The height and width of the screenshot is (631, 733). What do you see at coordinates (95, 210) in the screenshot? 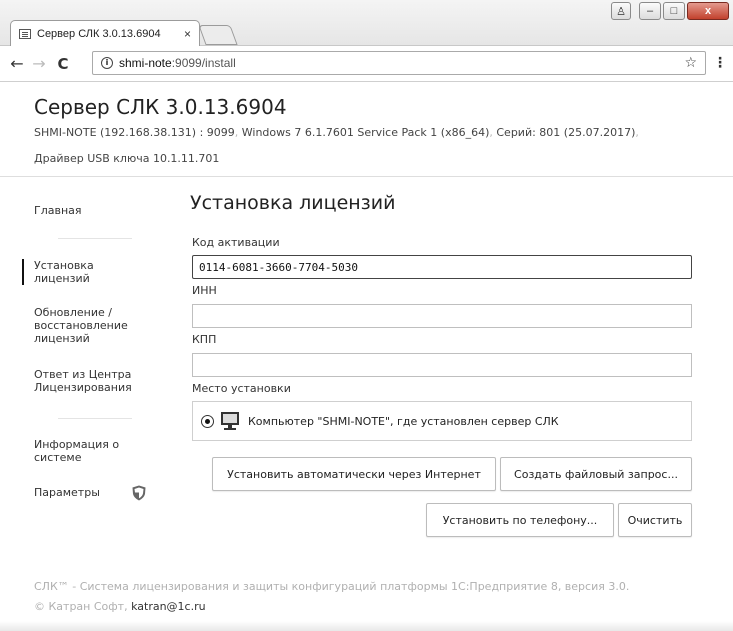
I see `sidebar-item-home: Главная` at bounding box center [95, 210].